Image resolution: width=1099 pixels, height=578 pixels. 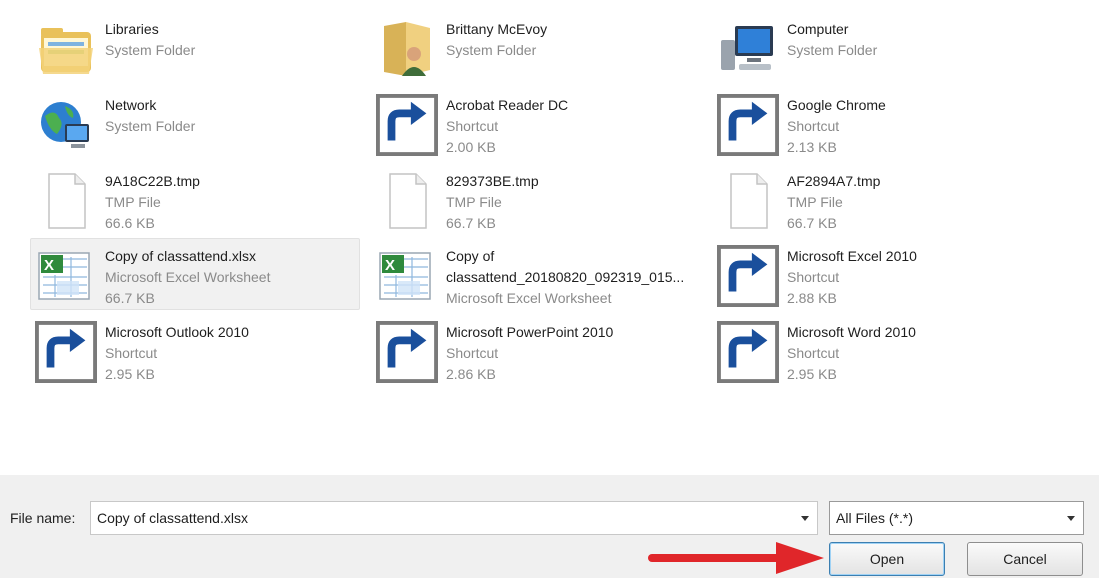 What do you see at coordinates (497, 29) in the screenshot?
I see `file-name-text: Brittany McEvoy` at bounding box center [497, 29].